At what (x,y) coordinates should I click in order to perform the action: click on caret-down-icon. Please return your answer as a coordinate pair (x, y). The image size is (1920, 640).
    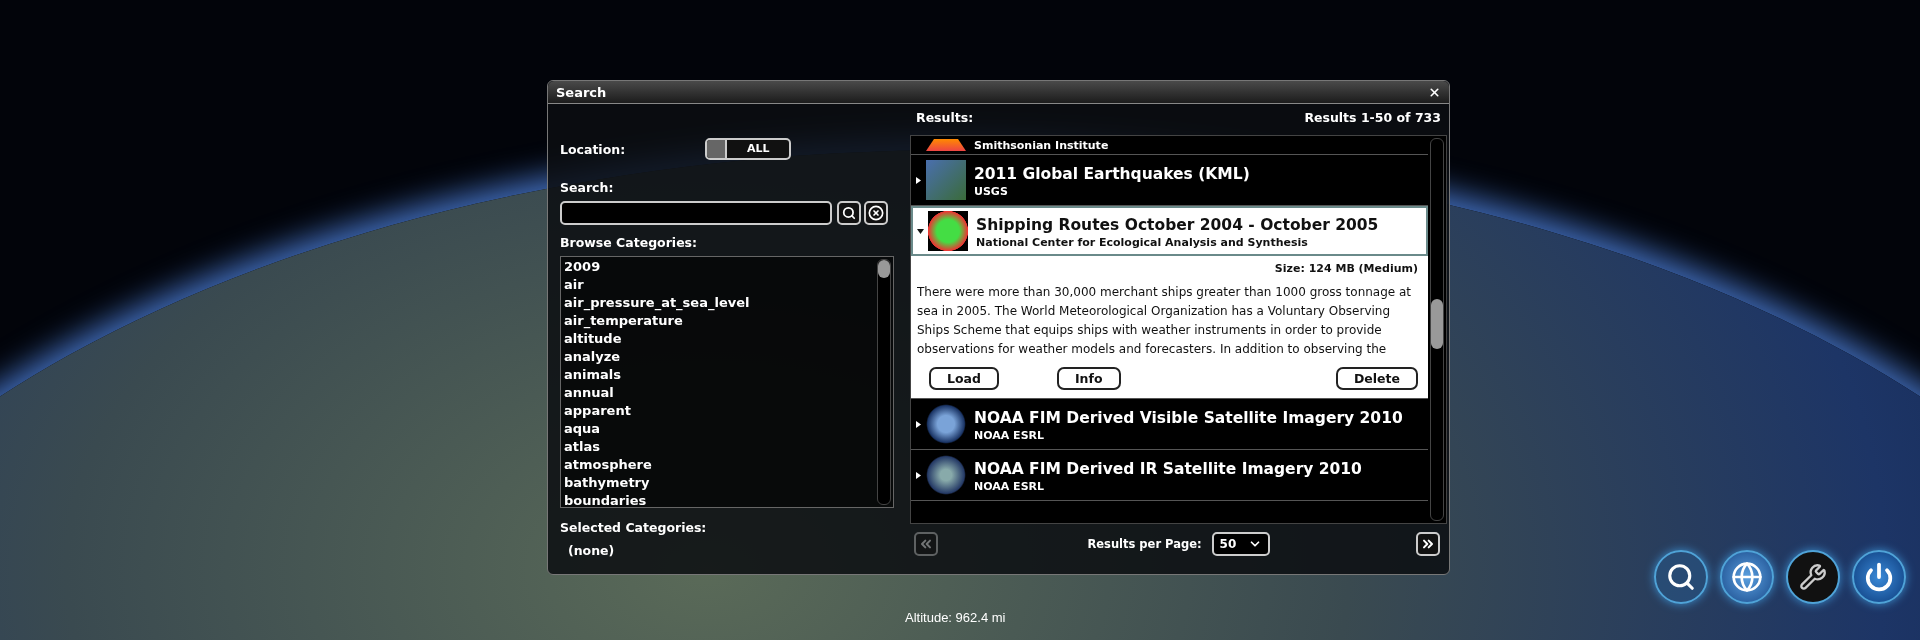
    Looking at the image, I should click on (920, 231).